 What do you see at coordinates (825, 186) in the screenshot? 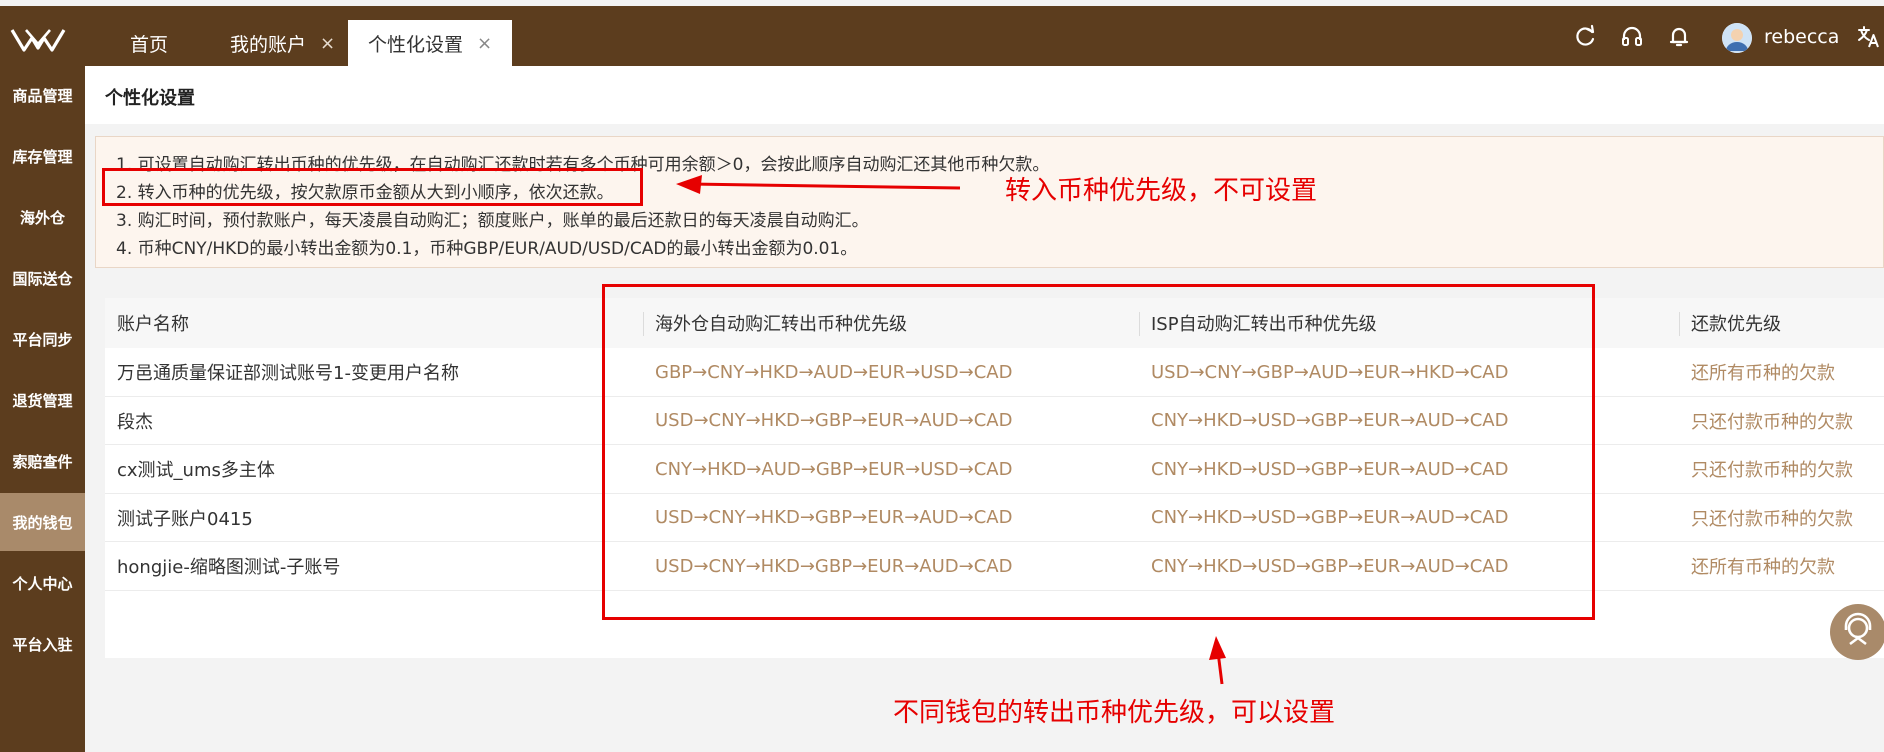
I see `annotation-arrow-line` at bounding box center [825, 186].